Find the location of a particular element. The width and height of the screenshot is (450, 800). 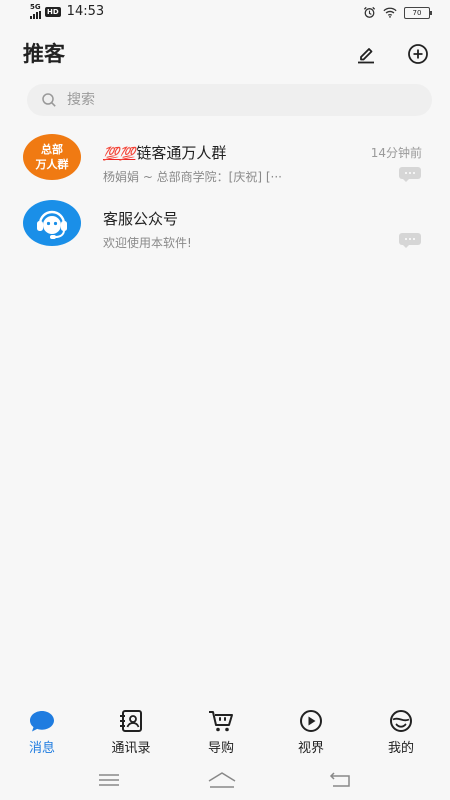

hundred-points-emoji: 💯💯 is located at coordinates (119, 154).